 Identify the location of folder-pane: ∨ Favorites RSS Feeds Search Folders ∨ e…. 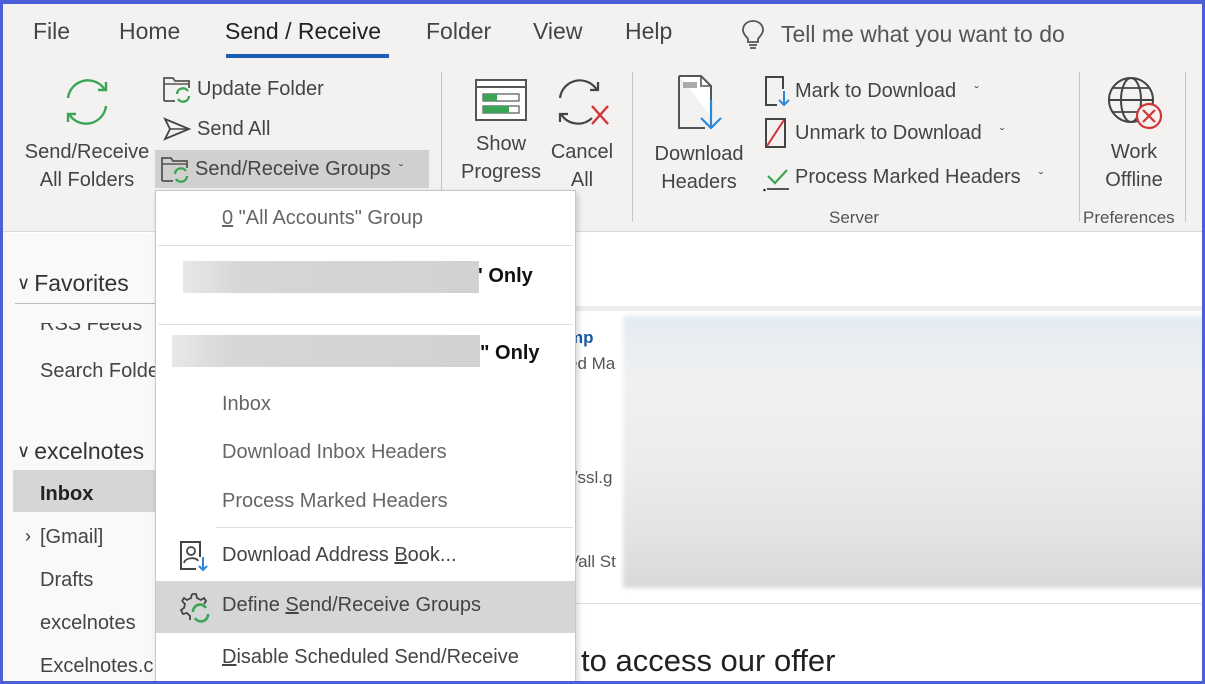
(80, 457).